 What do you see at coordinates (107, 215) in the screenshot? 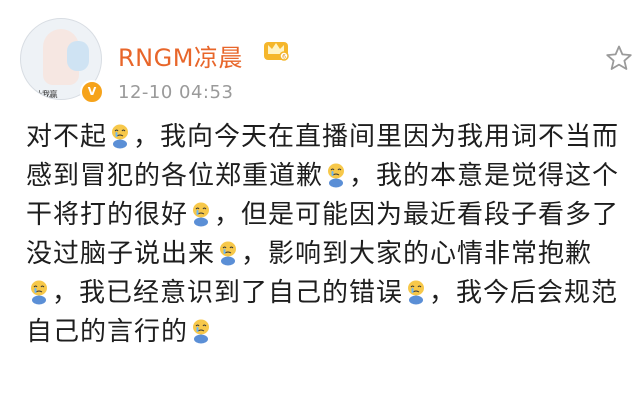
I see `content-text: 干将打的很好` at bounding box center [107, 215].